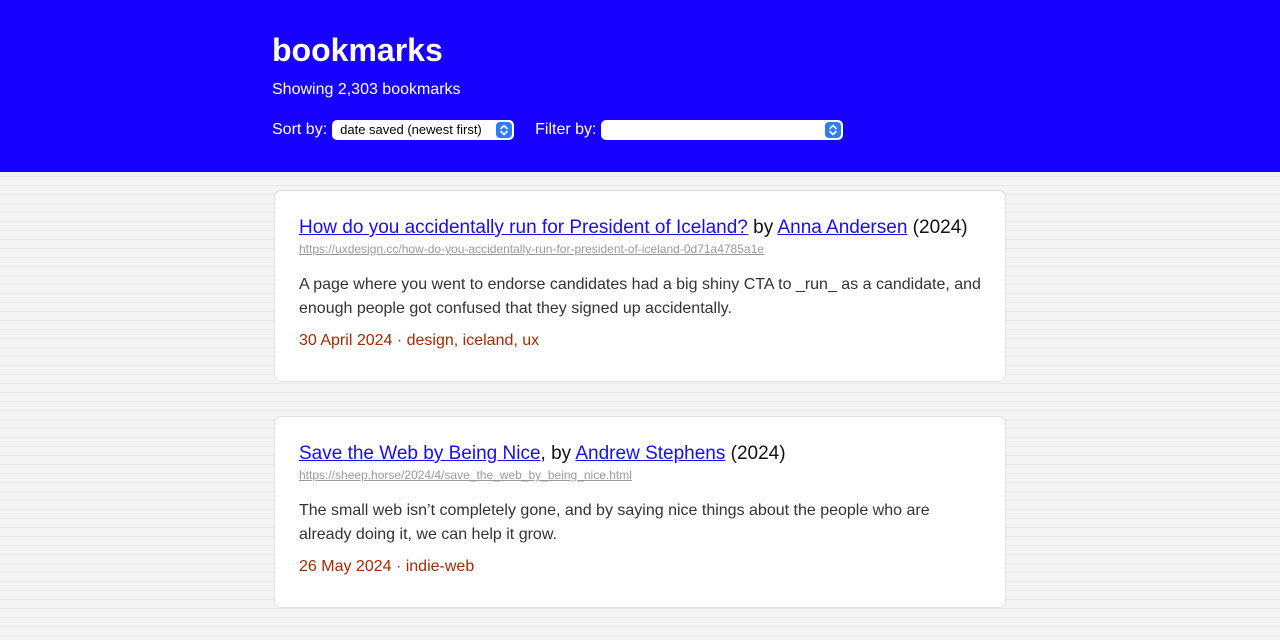 The width and height of the screenshot is (1280, 640). I want to click on page-title: bookmarks, so click(357, 50).